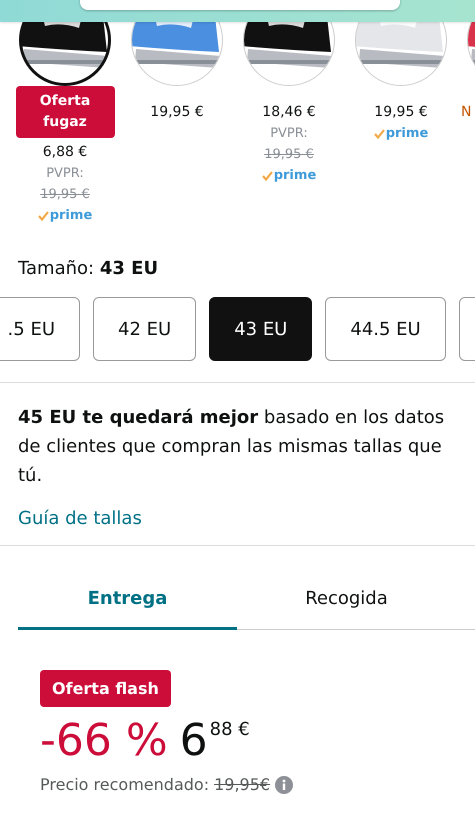  I want to click on tab: Recogida, so click(346, 603).